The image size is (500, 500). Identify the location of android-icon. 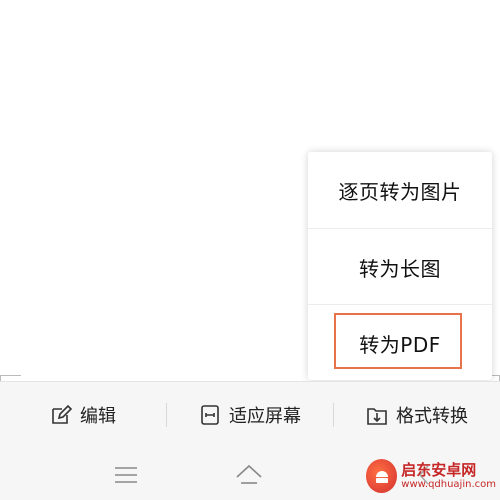
(381, 477).